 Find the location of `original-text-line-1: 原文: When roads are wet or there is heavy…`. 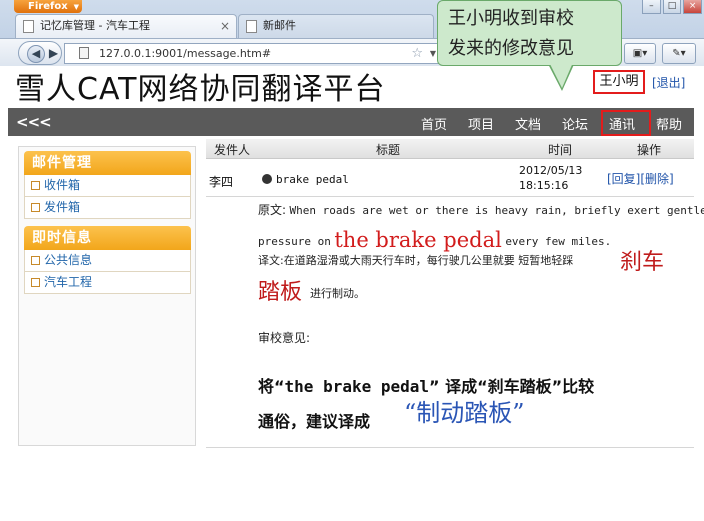

original-text-line-1: 原文: When roads are wet or there is heavy… is located at coordinates (481, 209).